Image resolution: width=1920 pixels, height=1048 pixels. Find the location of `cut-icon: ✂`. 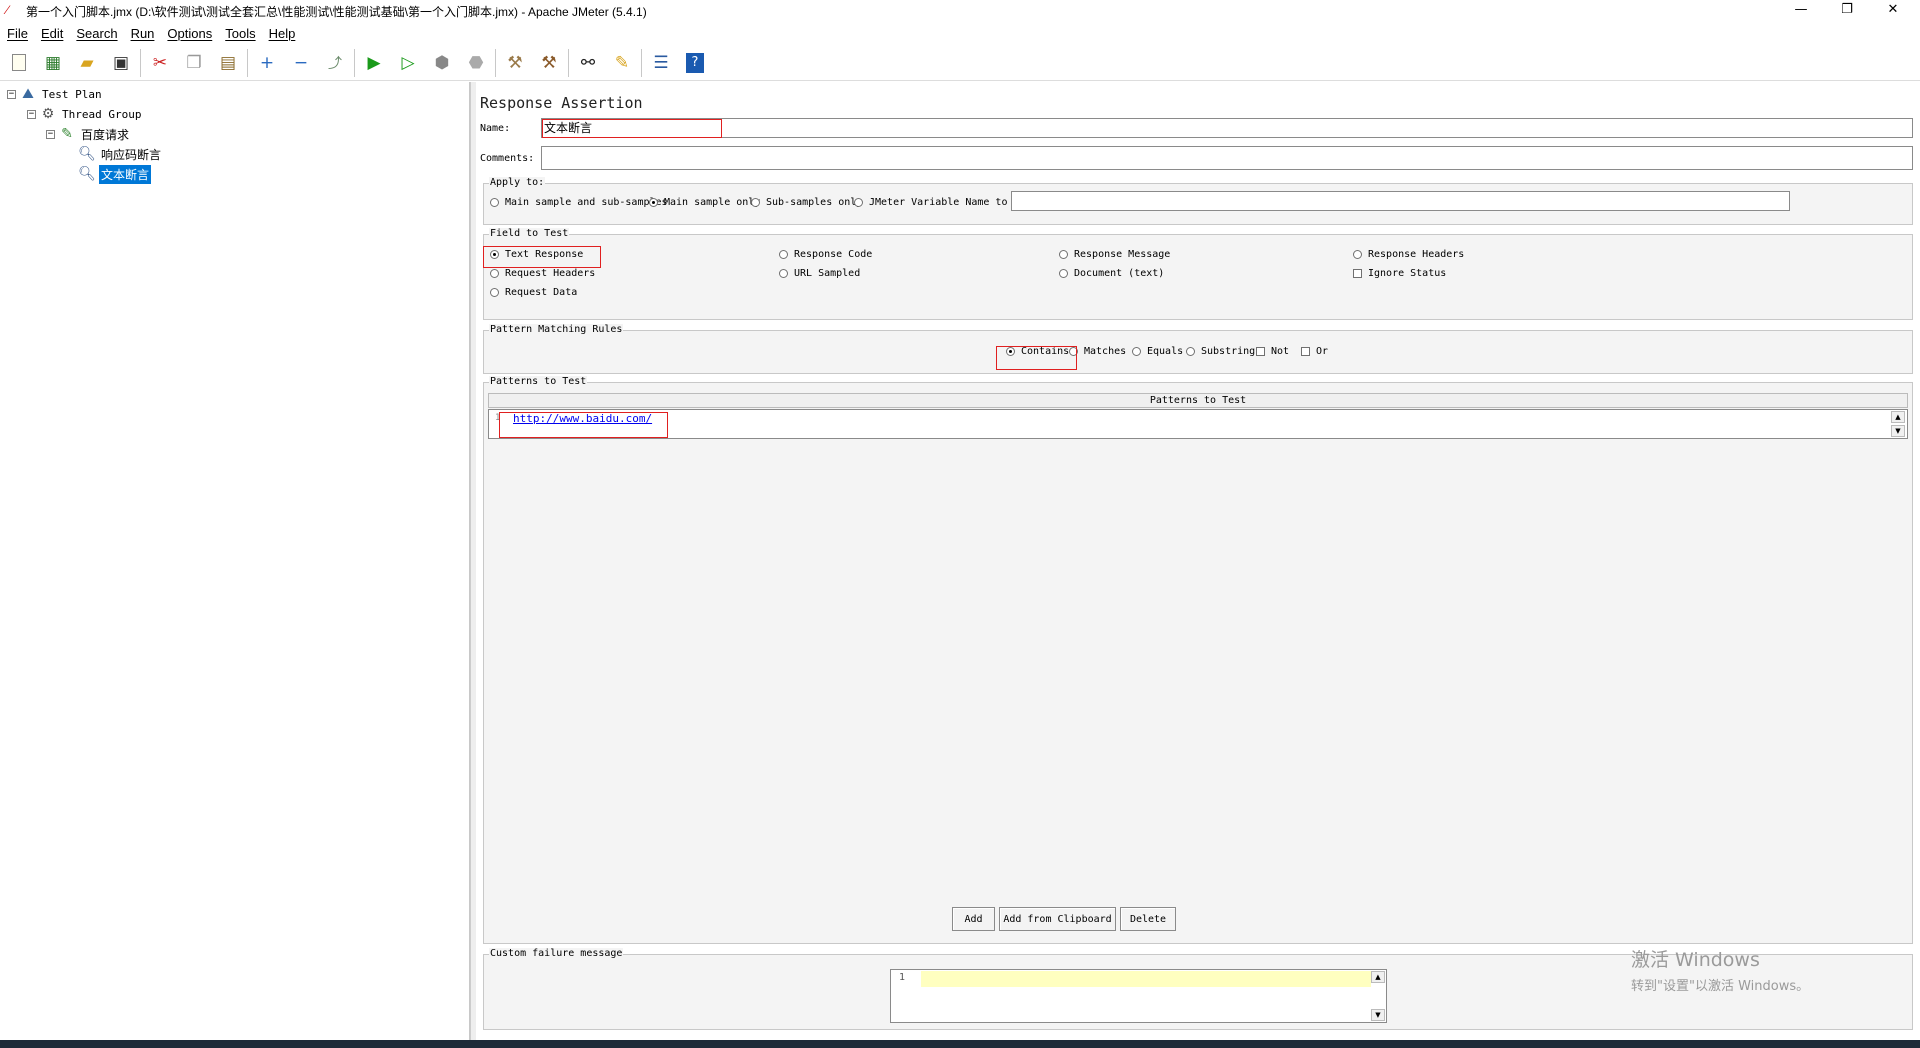

cut-icon: ✂ is located at coordinates (160, 63).